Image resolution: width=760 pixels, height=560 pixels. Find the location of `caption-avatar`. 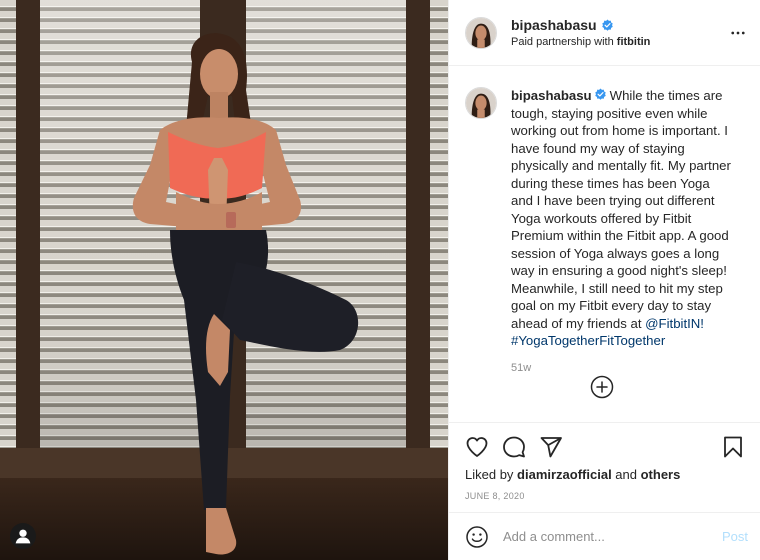

caption-avatar is located at coordinates (481, 103).